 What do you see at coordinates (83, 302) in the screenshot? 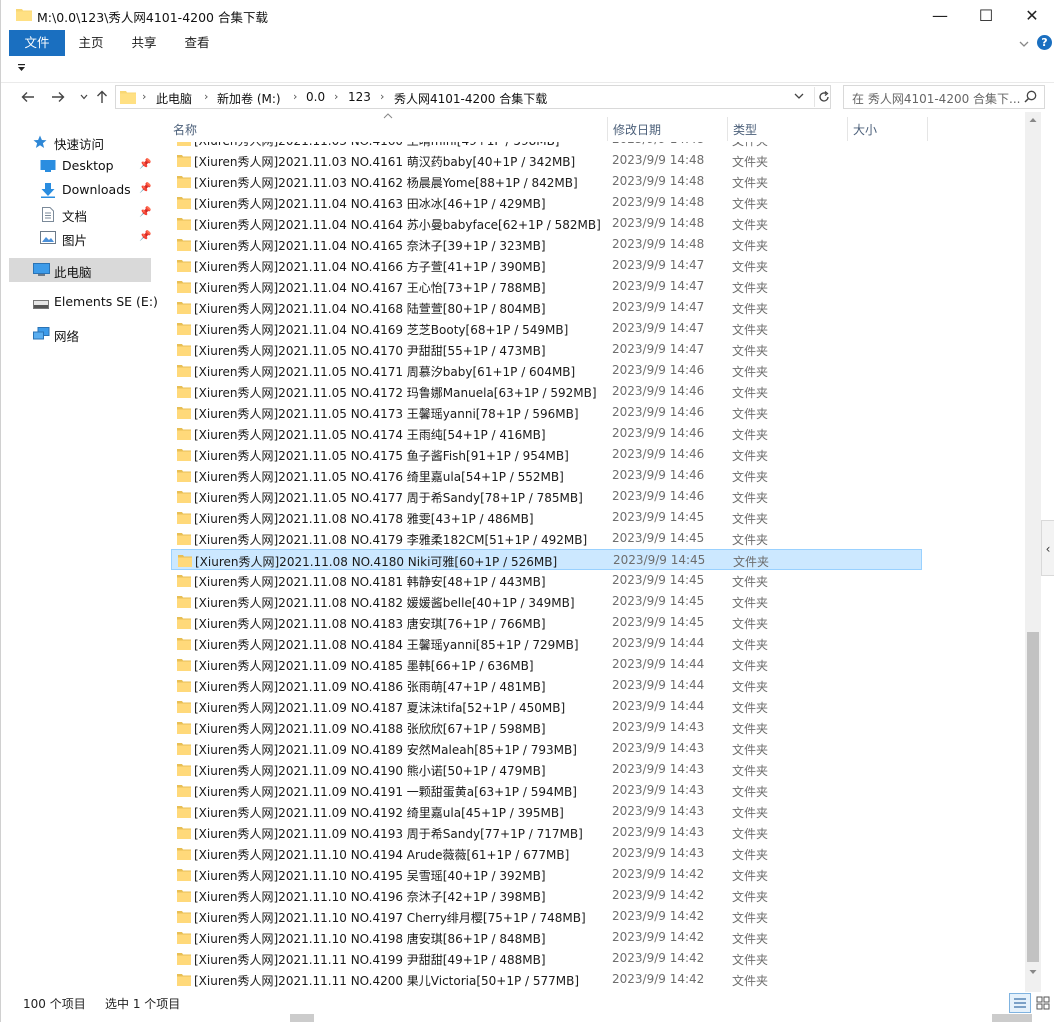
I see `nav-item-elements-drive: Elements SE (E:)` at bounding box center [83, 302].